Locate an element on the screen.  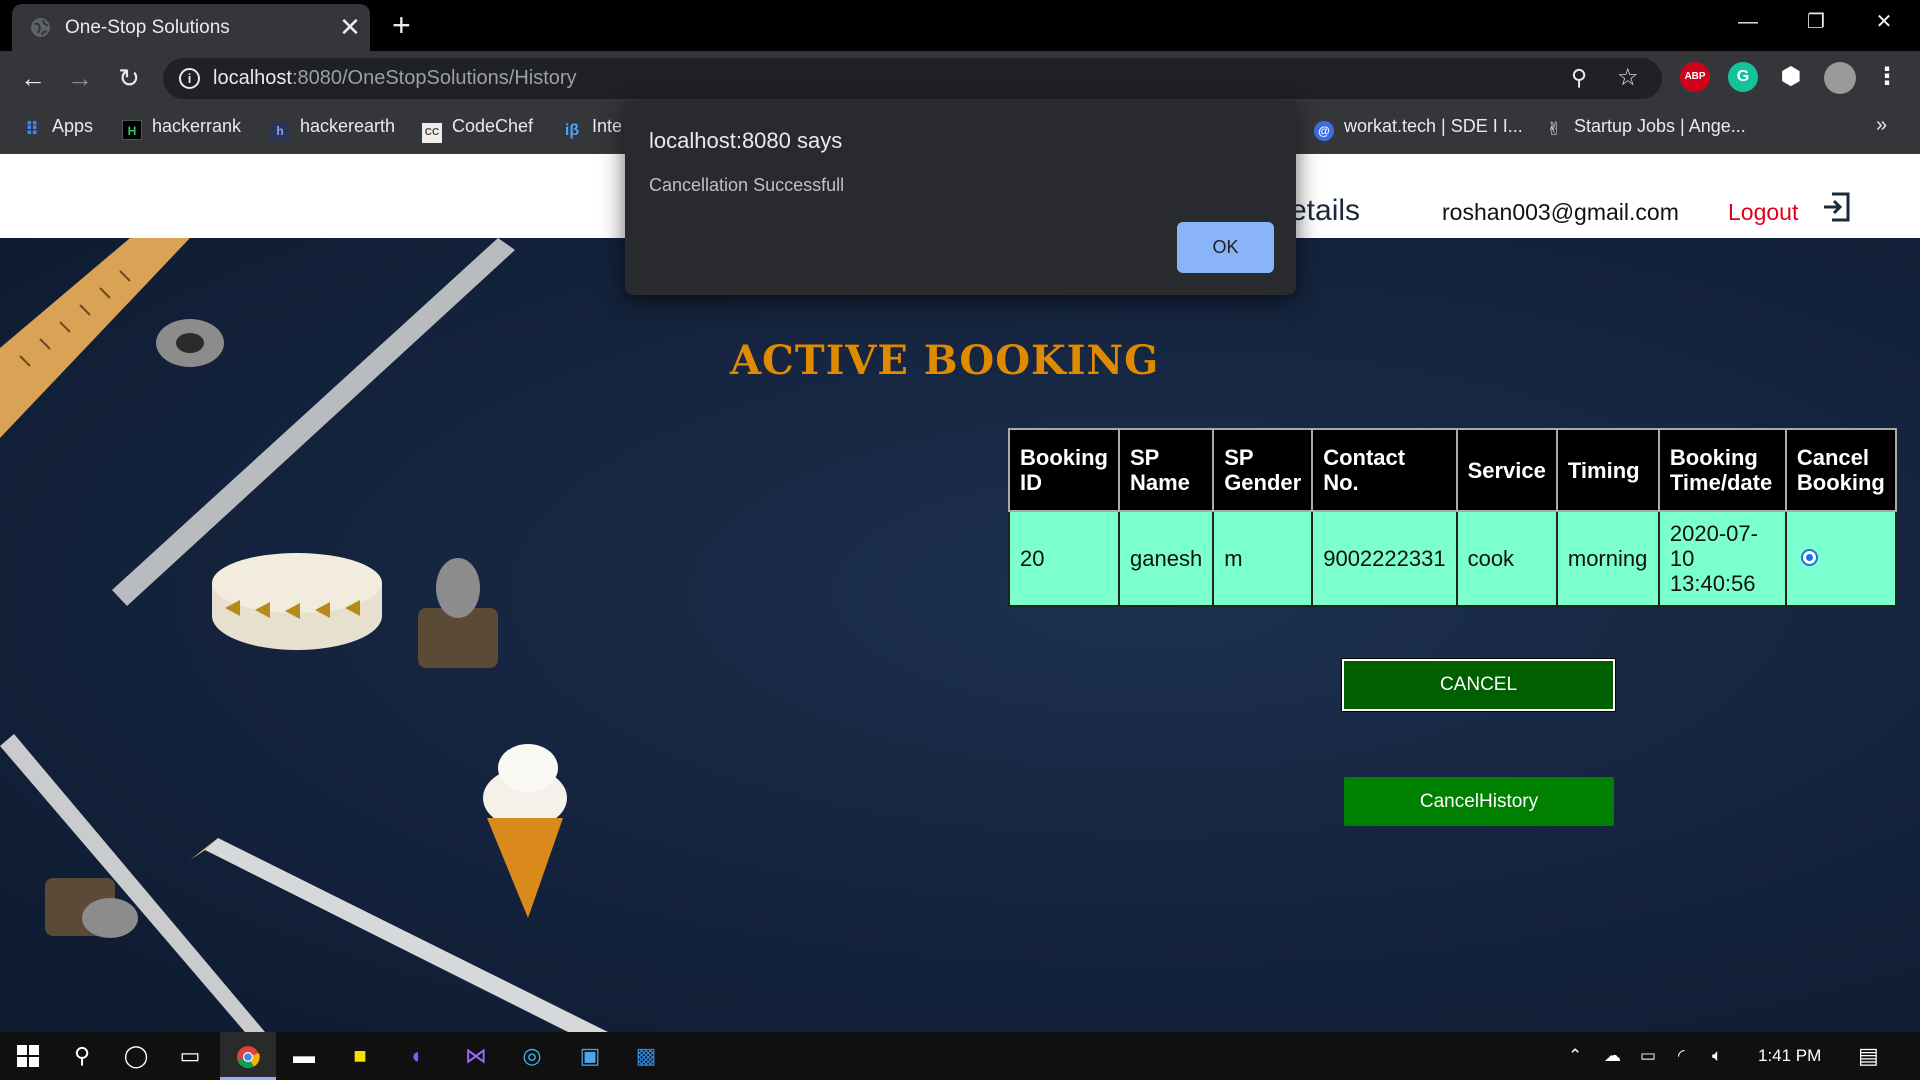
cancel-history-button: CancelHistory is located at coordinates (1479, 801).